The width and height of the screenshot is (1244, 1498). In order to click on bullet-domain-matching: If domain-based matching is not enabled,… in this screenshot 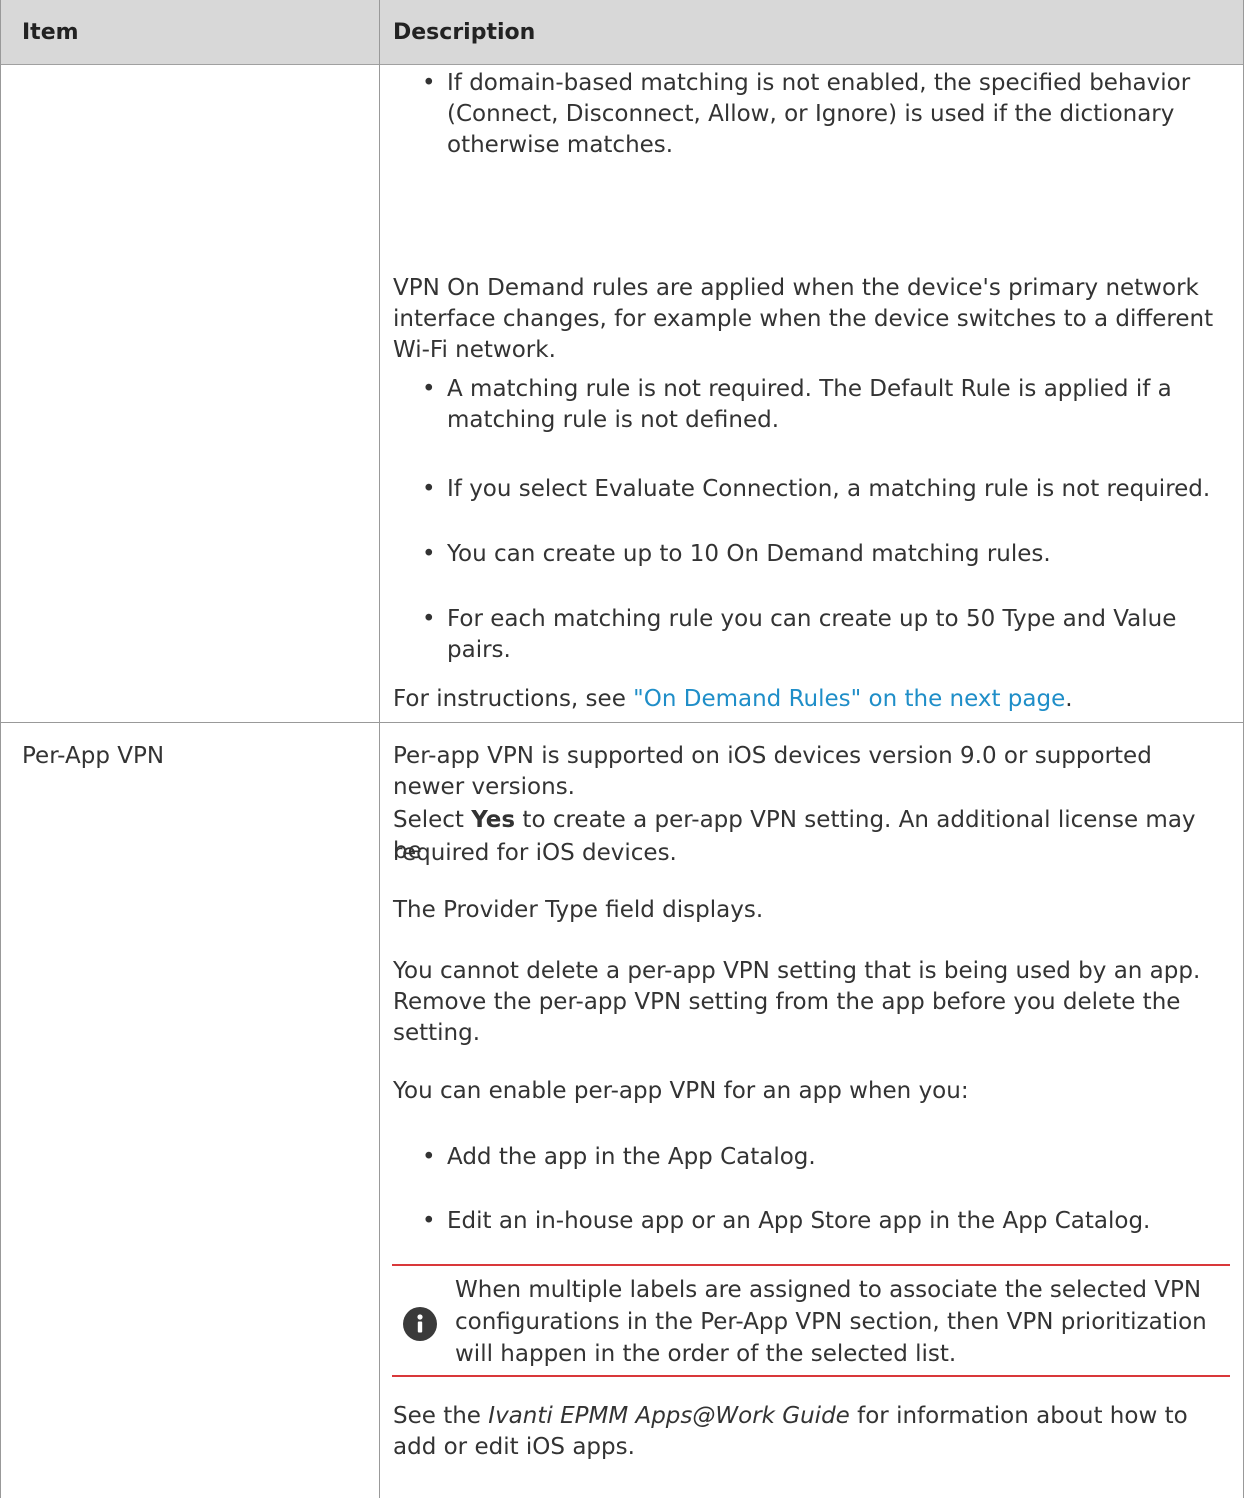, I will do `click(819, 114)`.